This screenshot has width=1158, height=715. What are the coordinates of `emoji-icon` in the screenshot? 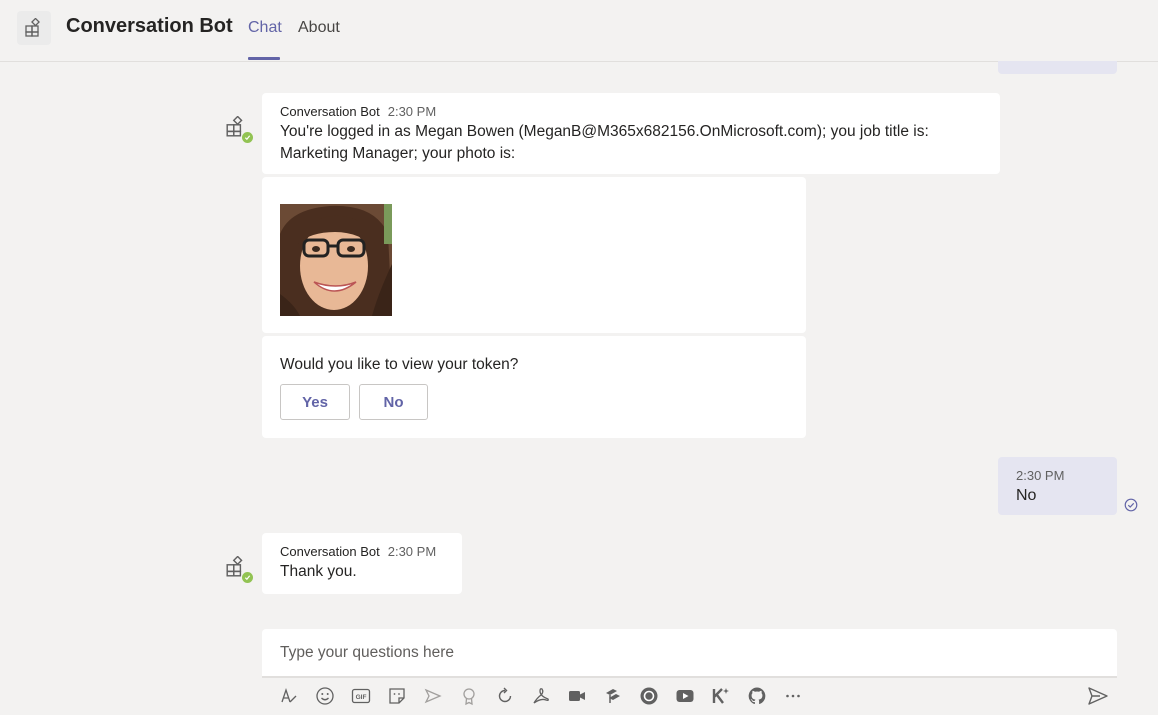 It's located at (325, 696).